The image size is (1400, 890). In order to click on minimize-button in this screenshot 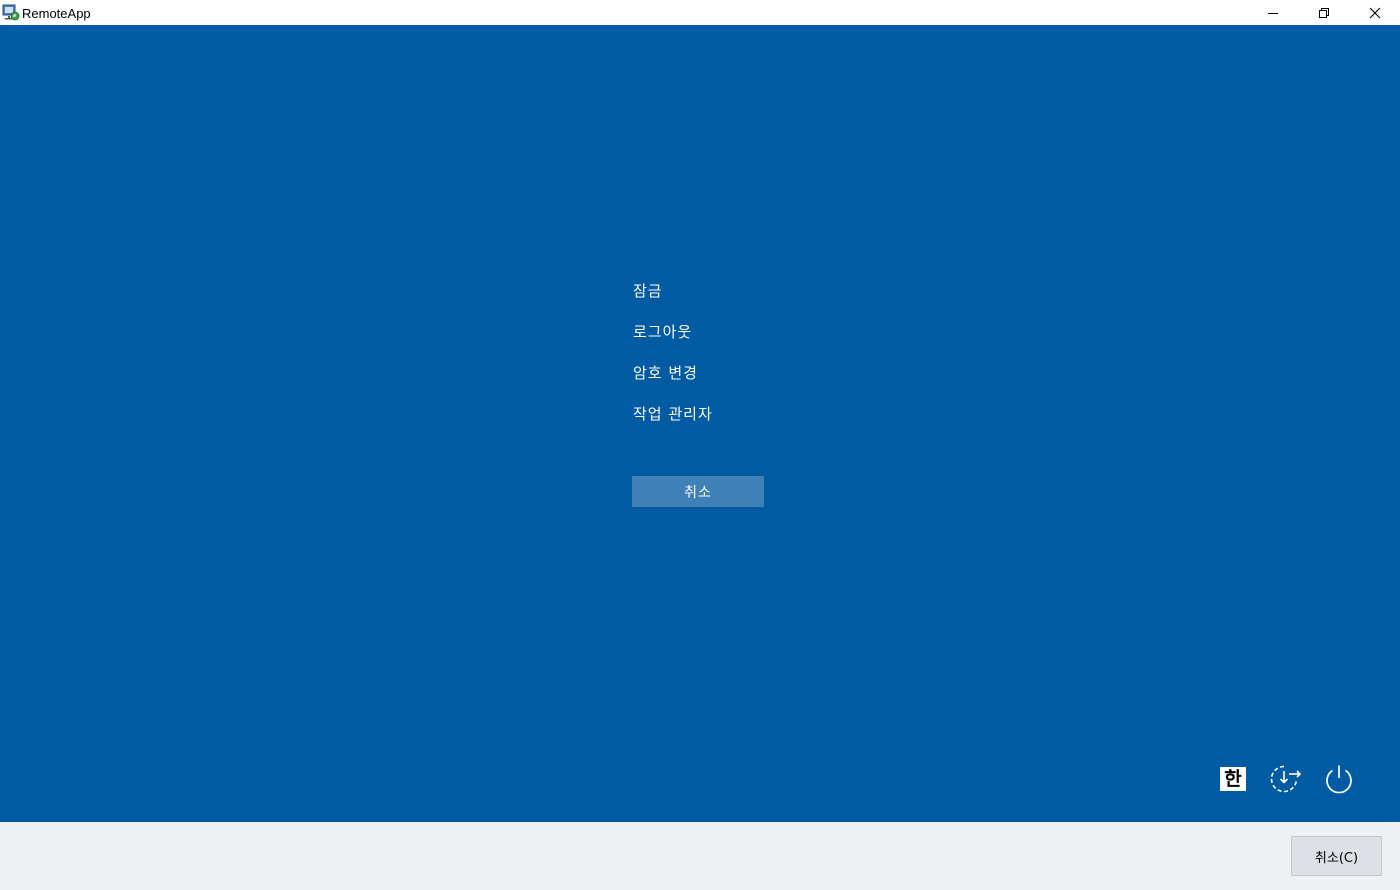, I will do `click(1272, 12)`.